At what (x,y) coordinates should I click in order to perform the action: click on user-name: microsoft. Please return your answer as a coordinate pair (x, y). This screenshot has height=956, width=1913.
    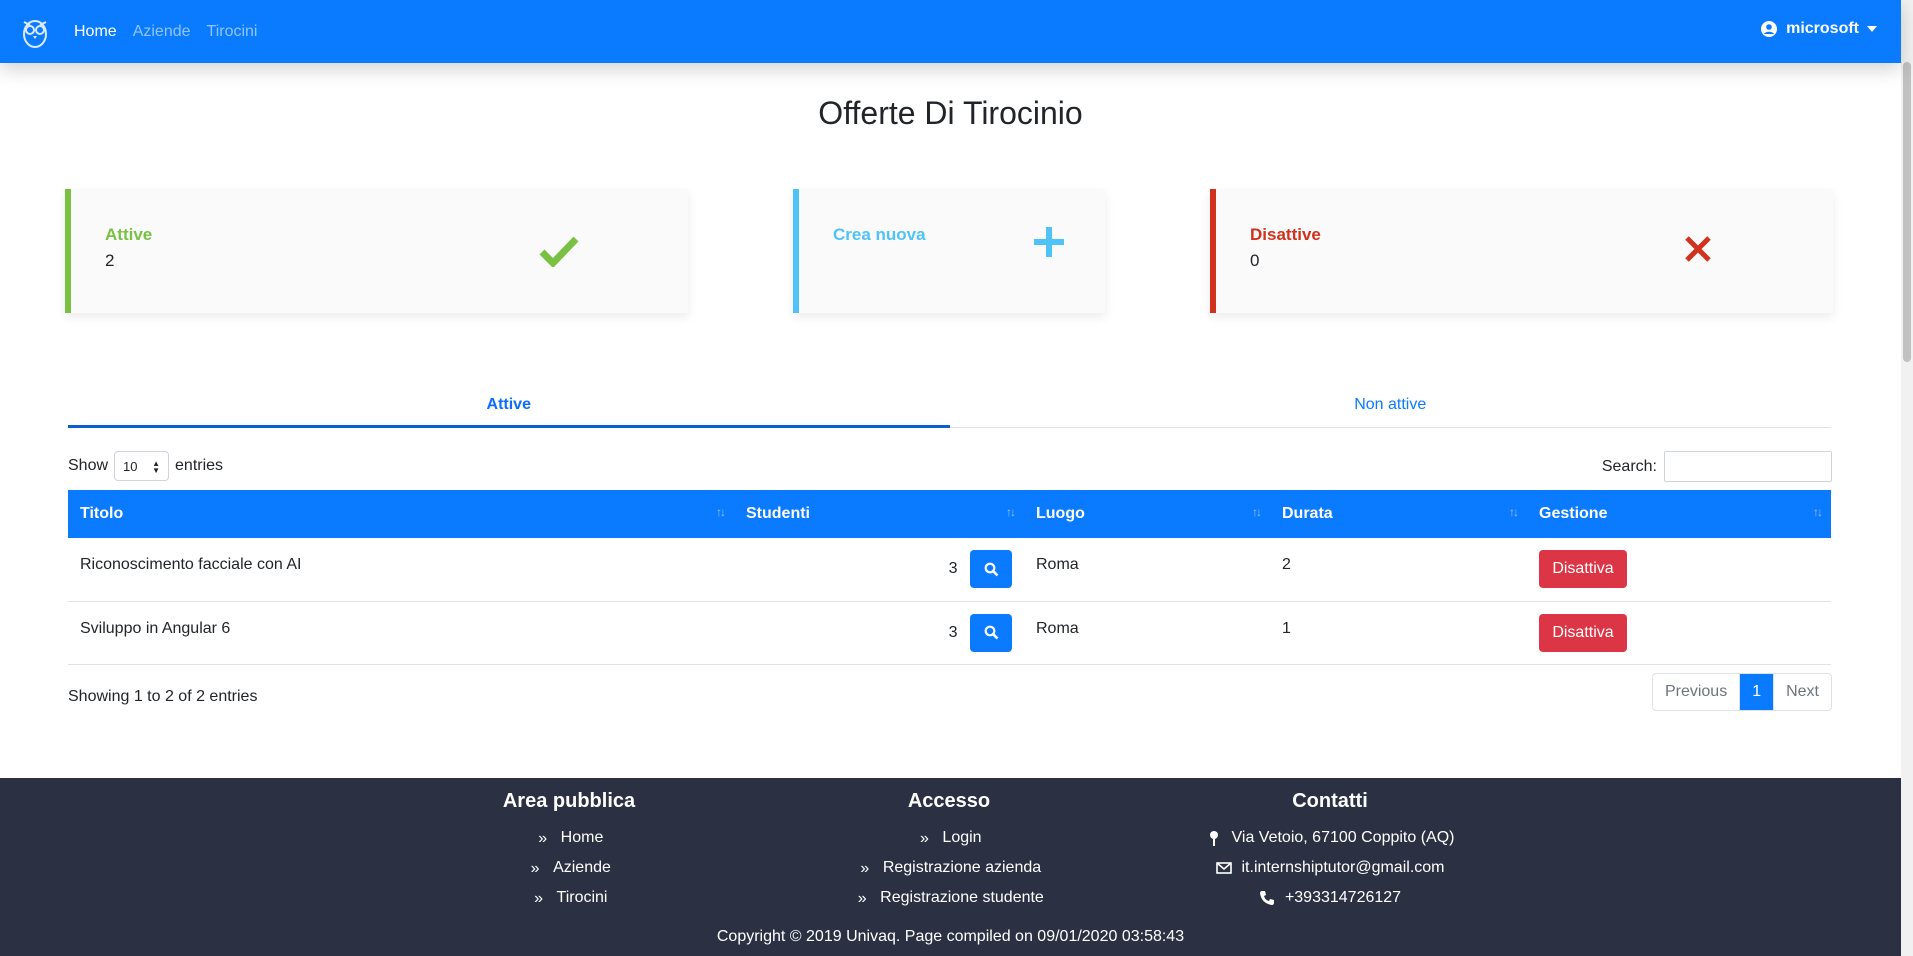
    Looking at the image, I should click on (1822, 28).